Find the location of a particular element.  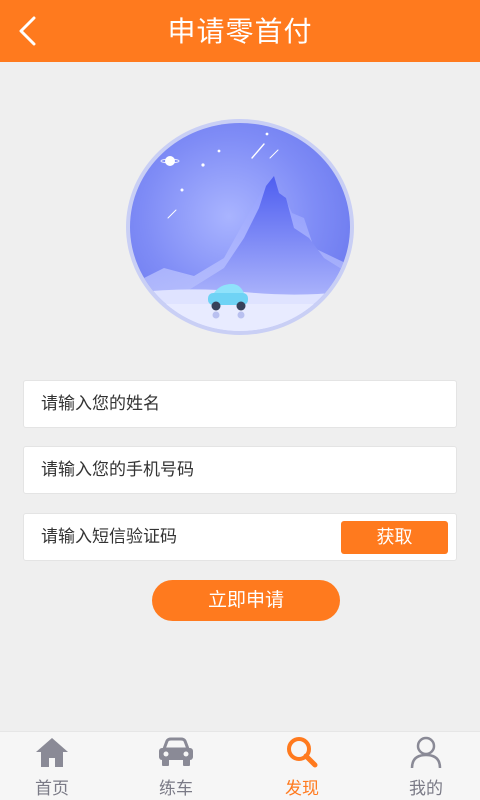

phone-input is located at coordinates (240, 470).